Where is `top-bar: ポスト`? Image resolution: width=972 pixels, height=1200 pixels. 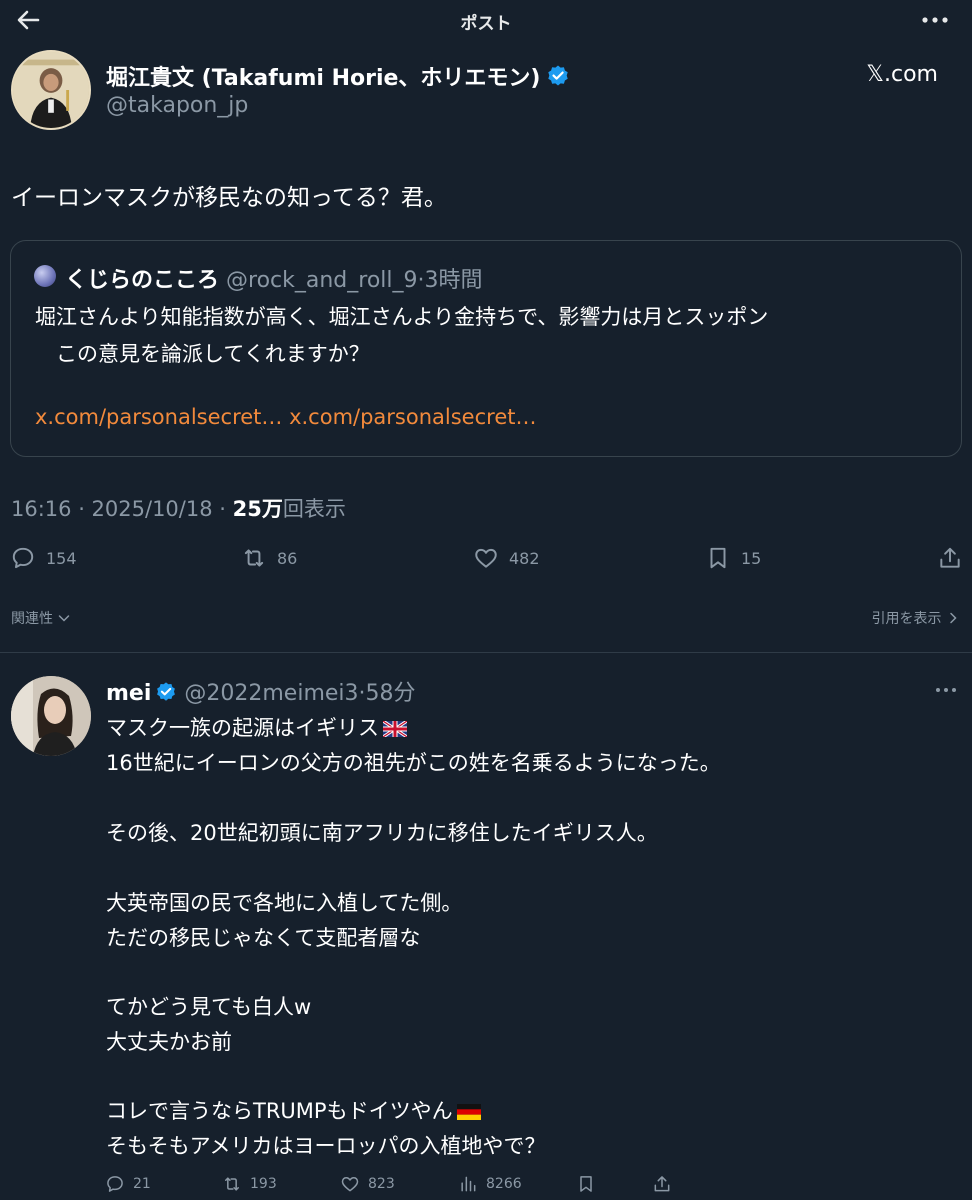
top-bar: ポスト is located at coordinates (486, 20).